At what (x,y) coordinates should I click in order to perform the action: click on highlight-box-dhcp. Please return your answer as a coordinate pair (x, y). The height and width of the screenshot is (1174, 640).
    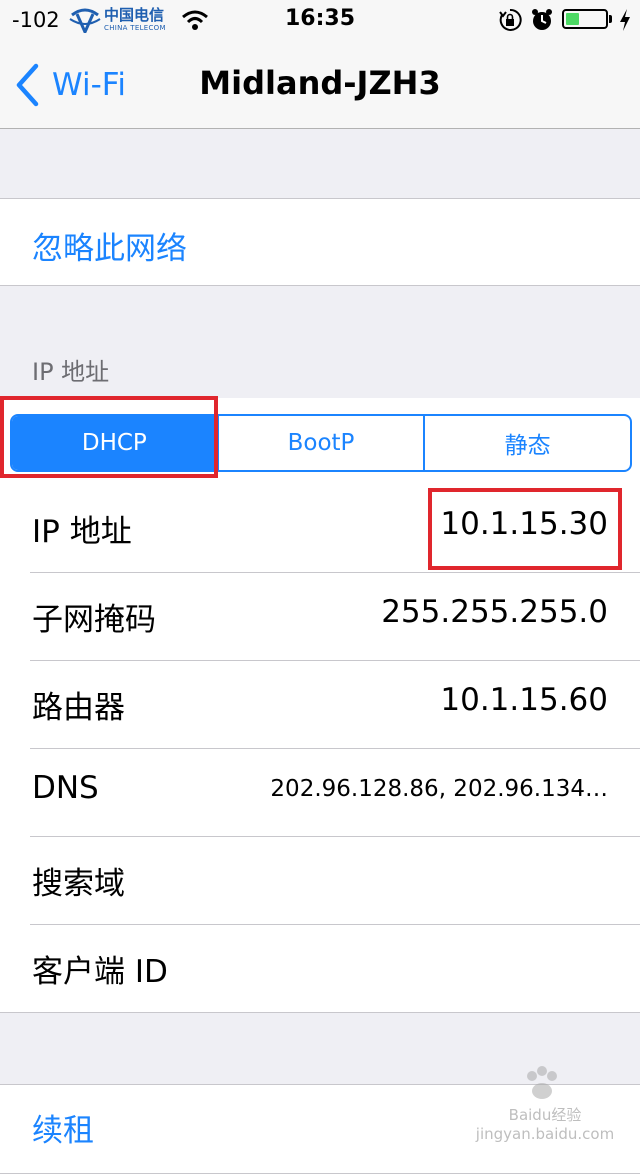
    Looking at the image, I should click on (109, 437).